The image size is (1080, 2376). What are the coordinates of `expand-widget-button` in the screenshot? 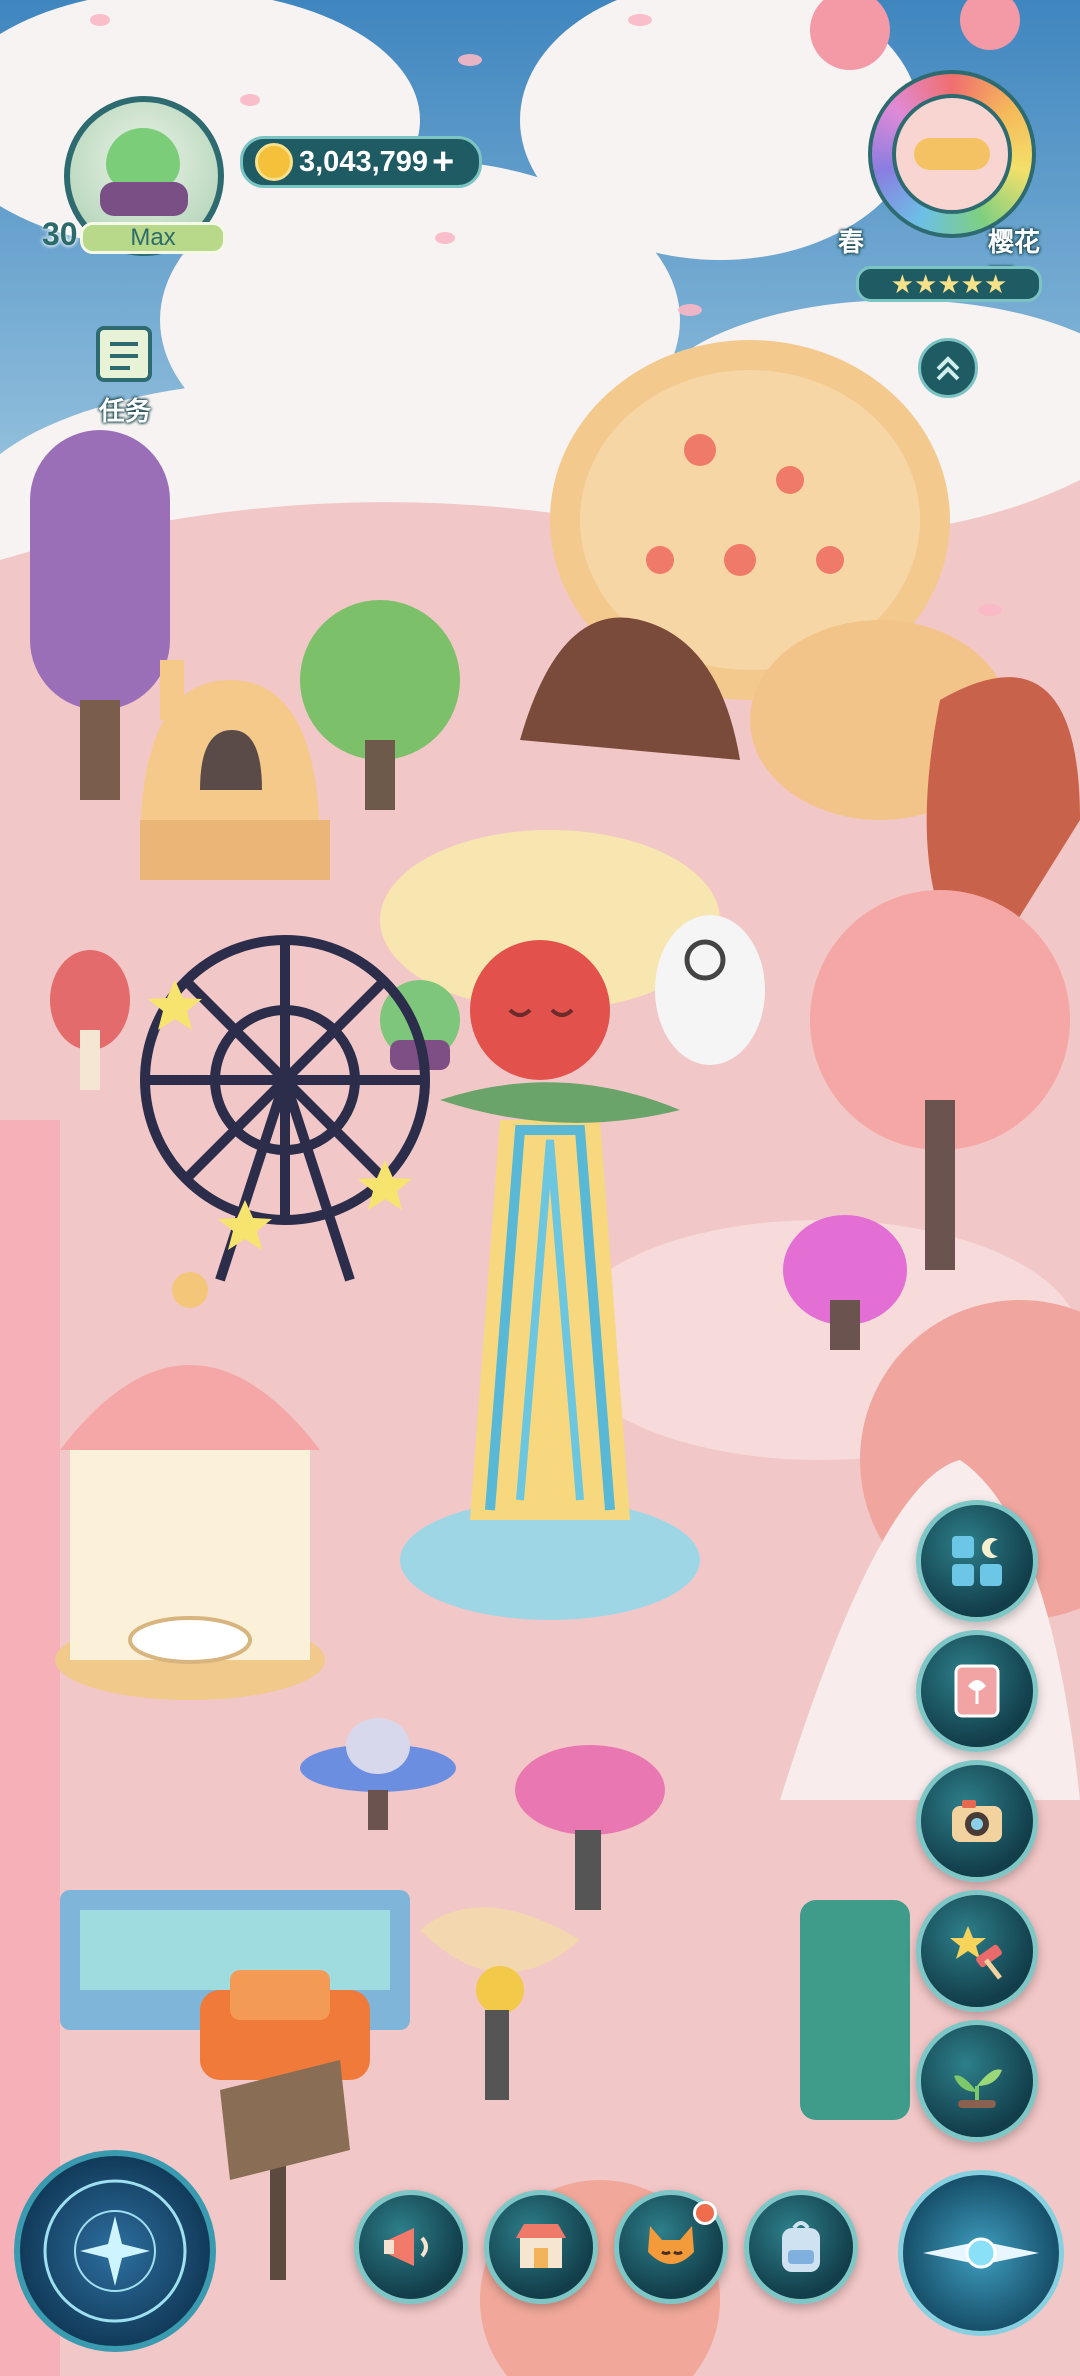 It's located at (948, 368).